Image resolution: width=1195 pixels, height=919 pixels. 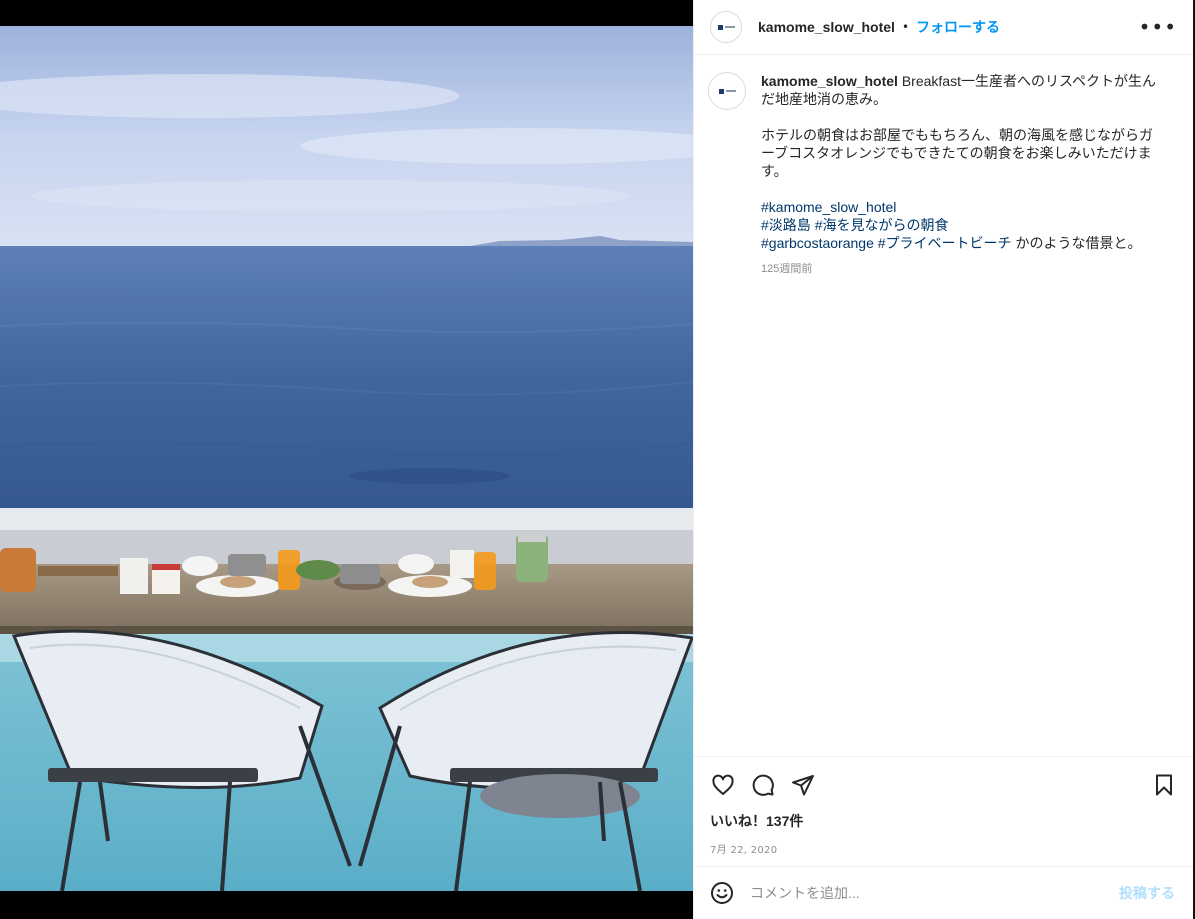 What do you see at coordinates (943, 821) in the screenshot?
I see `likes-count: いいね！137件` at bounding box center [943, 821].